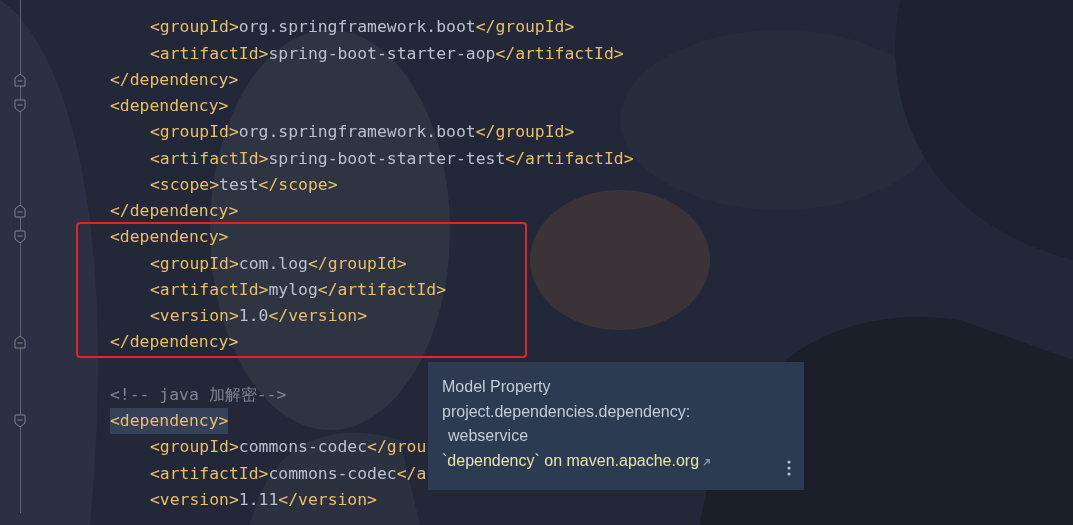 This screenshot has height=525, width=1073. Describe the element at coordinates (293, 289) in the screenshot. I see `code-token: mylog` at that location.